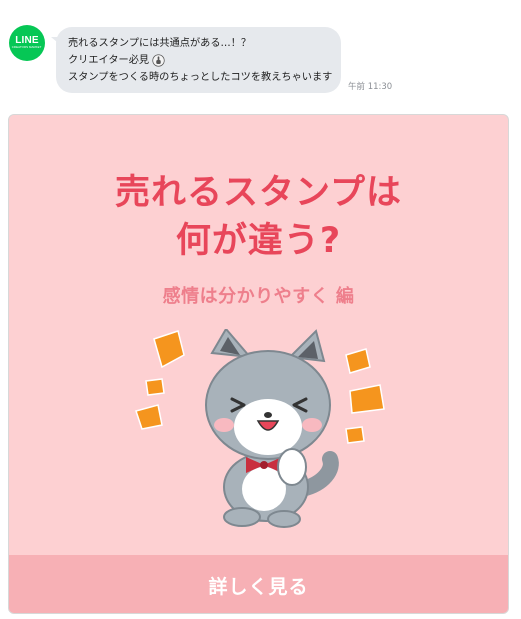  What do you see at coordinates (258, 296) in the screenshot?
I see `card-subtitle: 感情は分かりやすく 編` at bounding box center [258, 296].